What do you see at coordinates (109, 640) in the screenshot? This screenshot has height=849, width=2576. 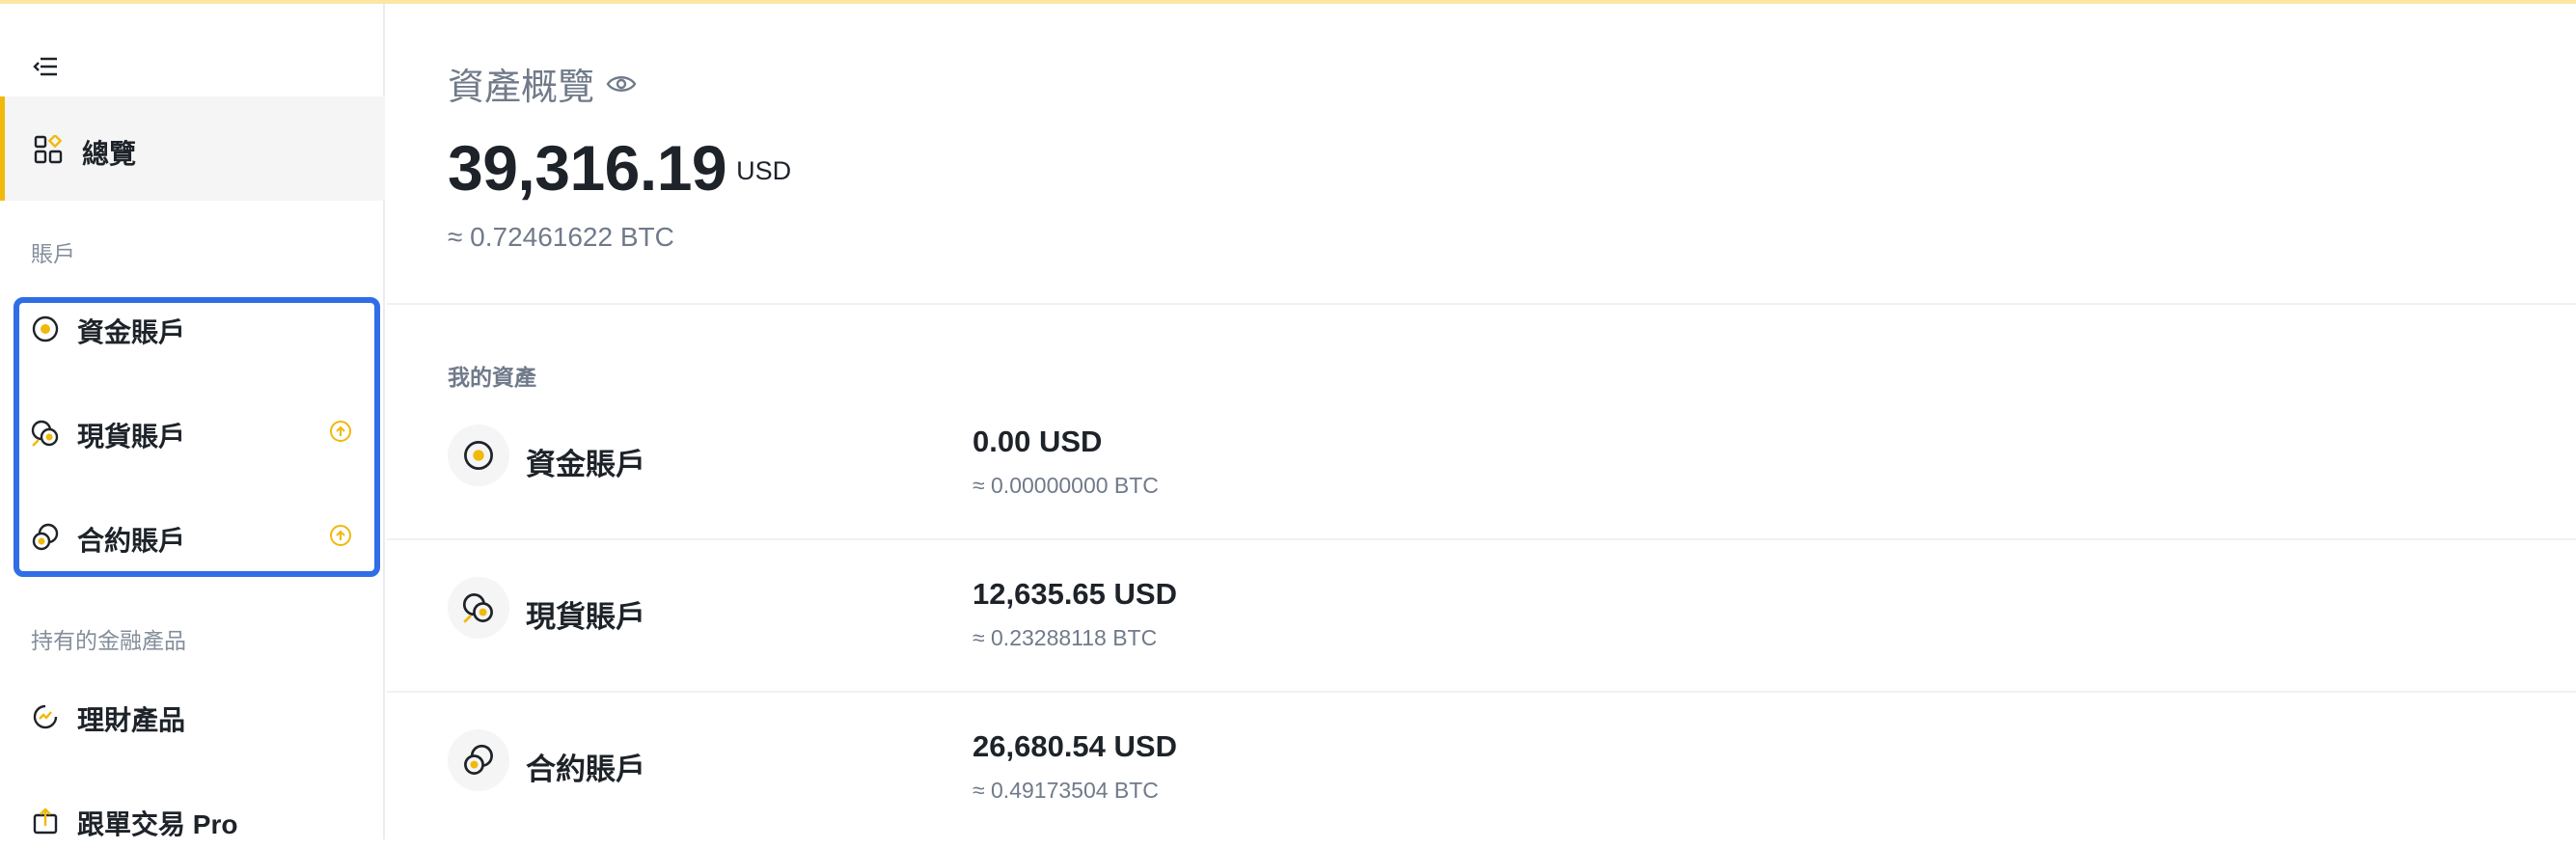 I see `products-section-title: 持有的金融產品` at bounding box center [109, 640].